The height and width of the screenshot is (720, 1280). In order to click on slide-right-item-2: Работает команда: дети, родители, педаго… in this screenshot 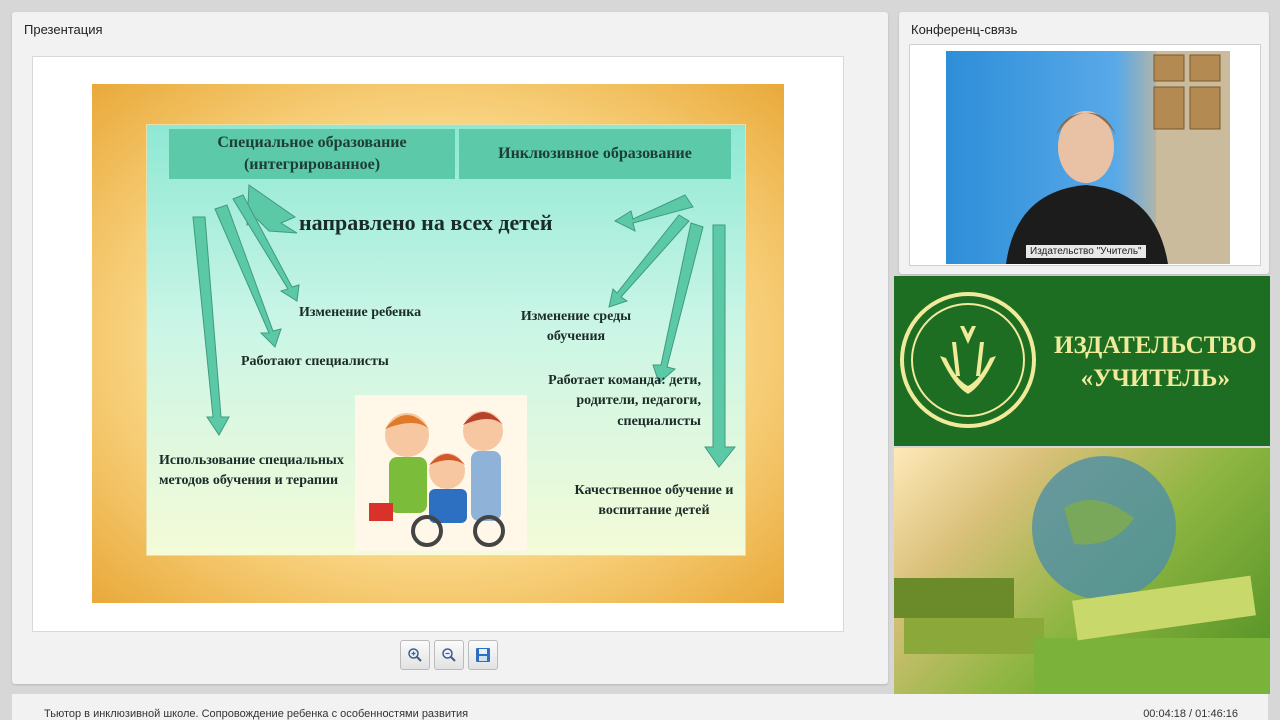, I will do `click(624, 401)`.